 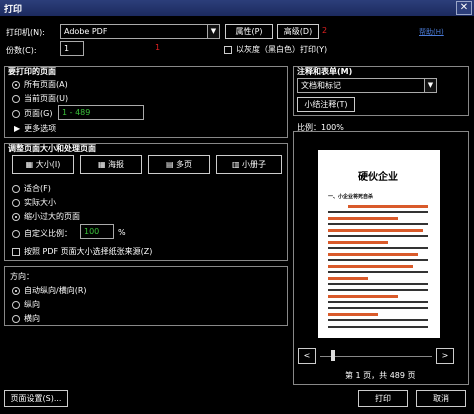 What do you see at coordinates (38, 113) in the screenshot?
I see `page-range-label: 页面(G)` at bounding box center [38, 113].